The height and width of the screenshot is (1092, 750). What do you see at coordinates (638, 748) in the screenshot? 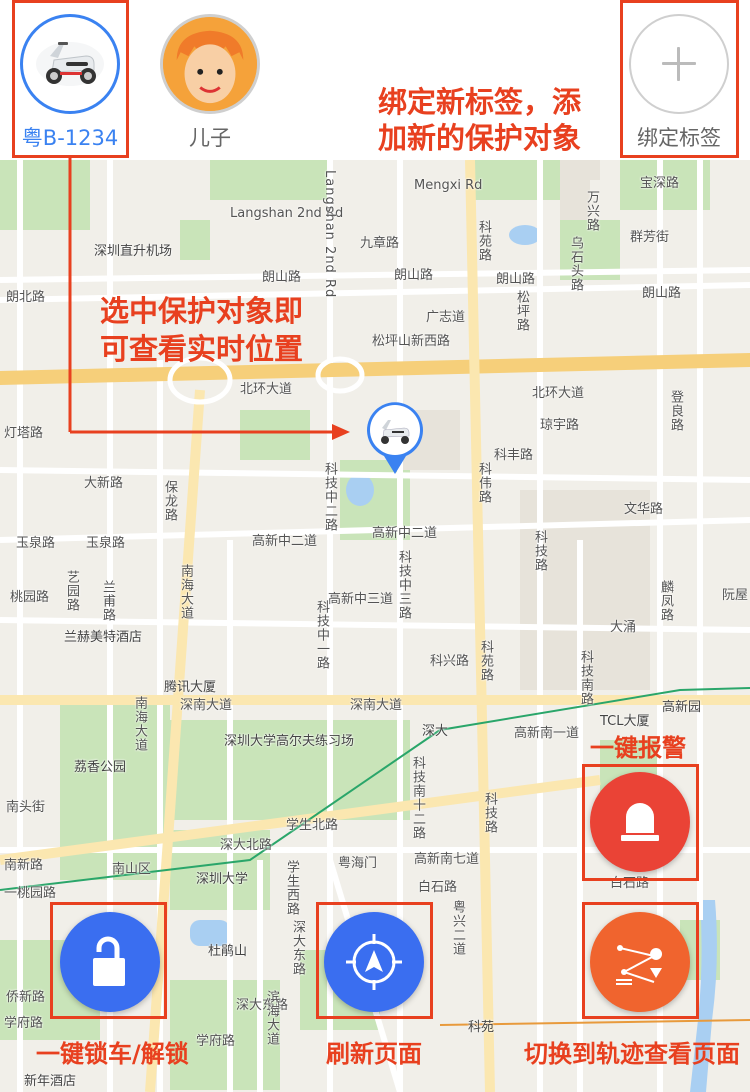
I see `annotation-alarm-text: 一键报警` at bounding box center [638, 748].